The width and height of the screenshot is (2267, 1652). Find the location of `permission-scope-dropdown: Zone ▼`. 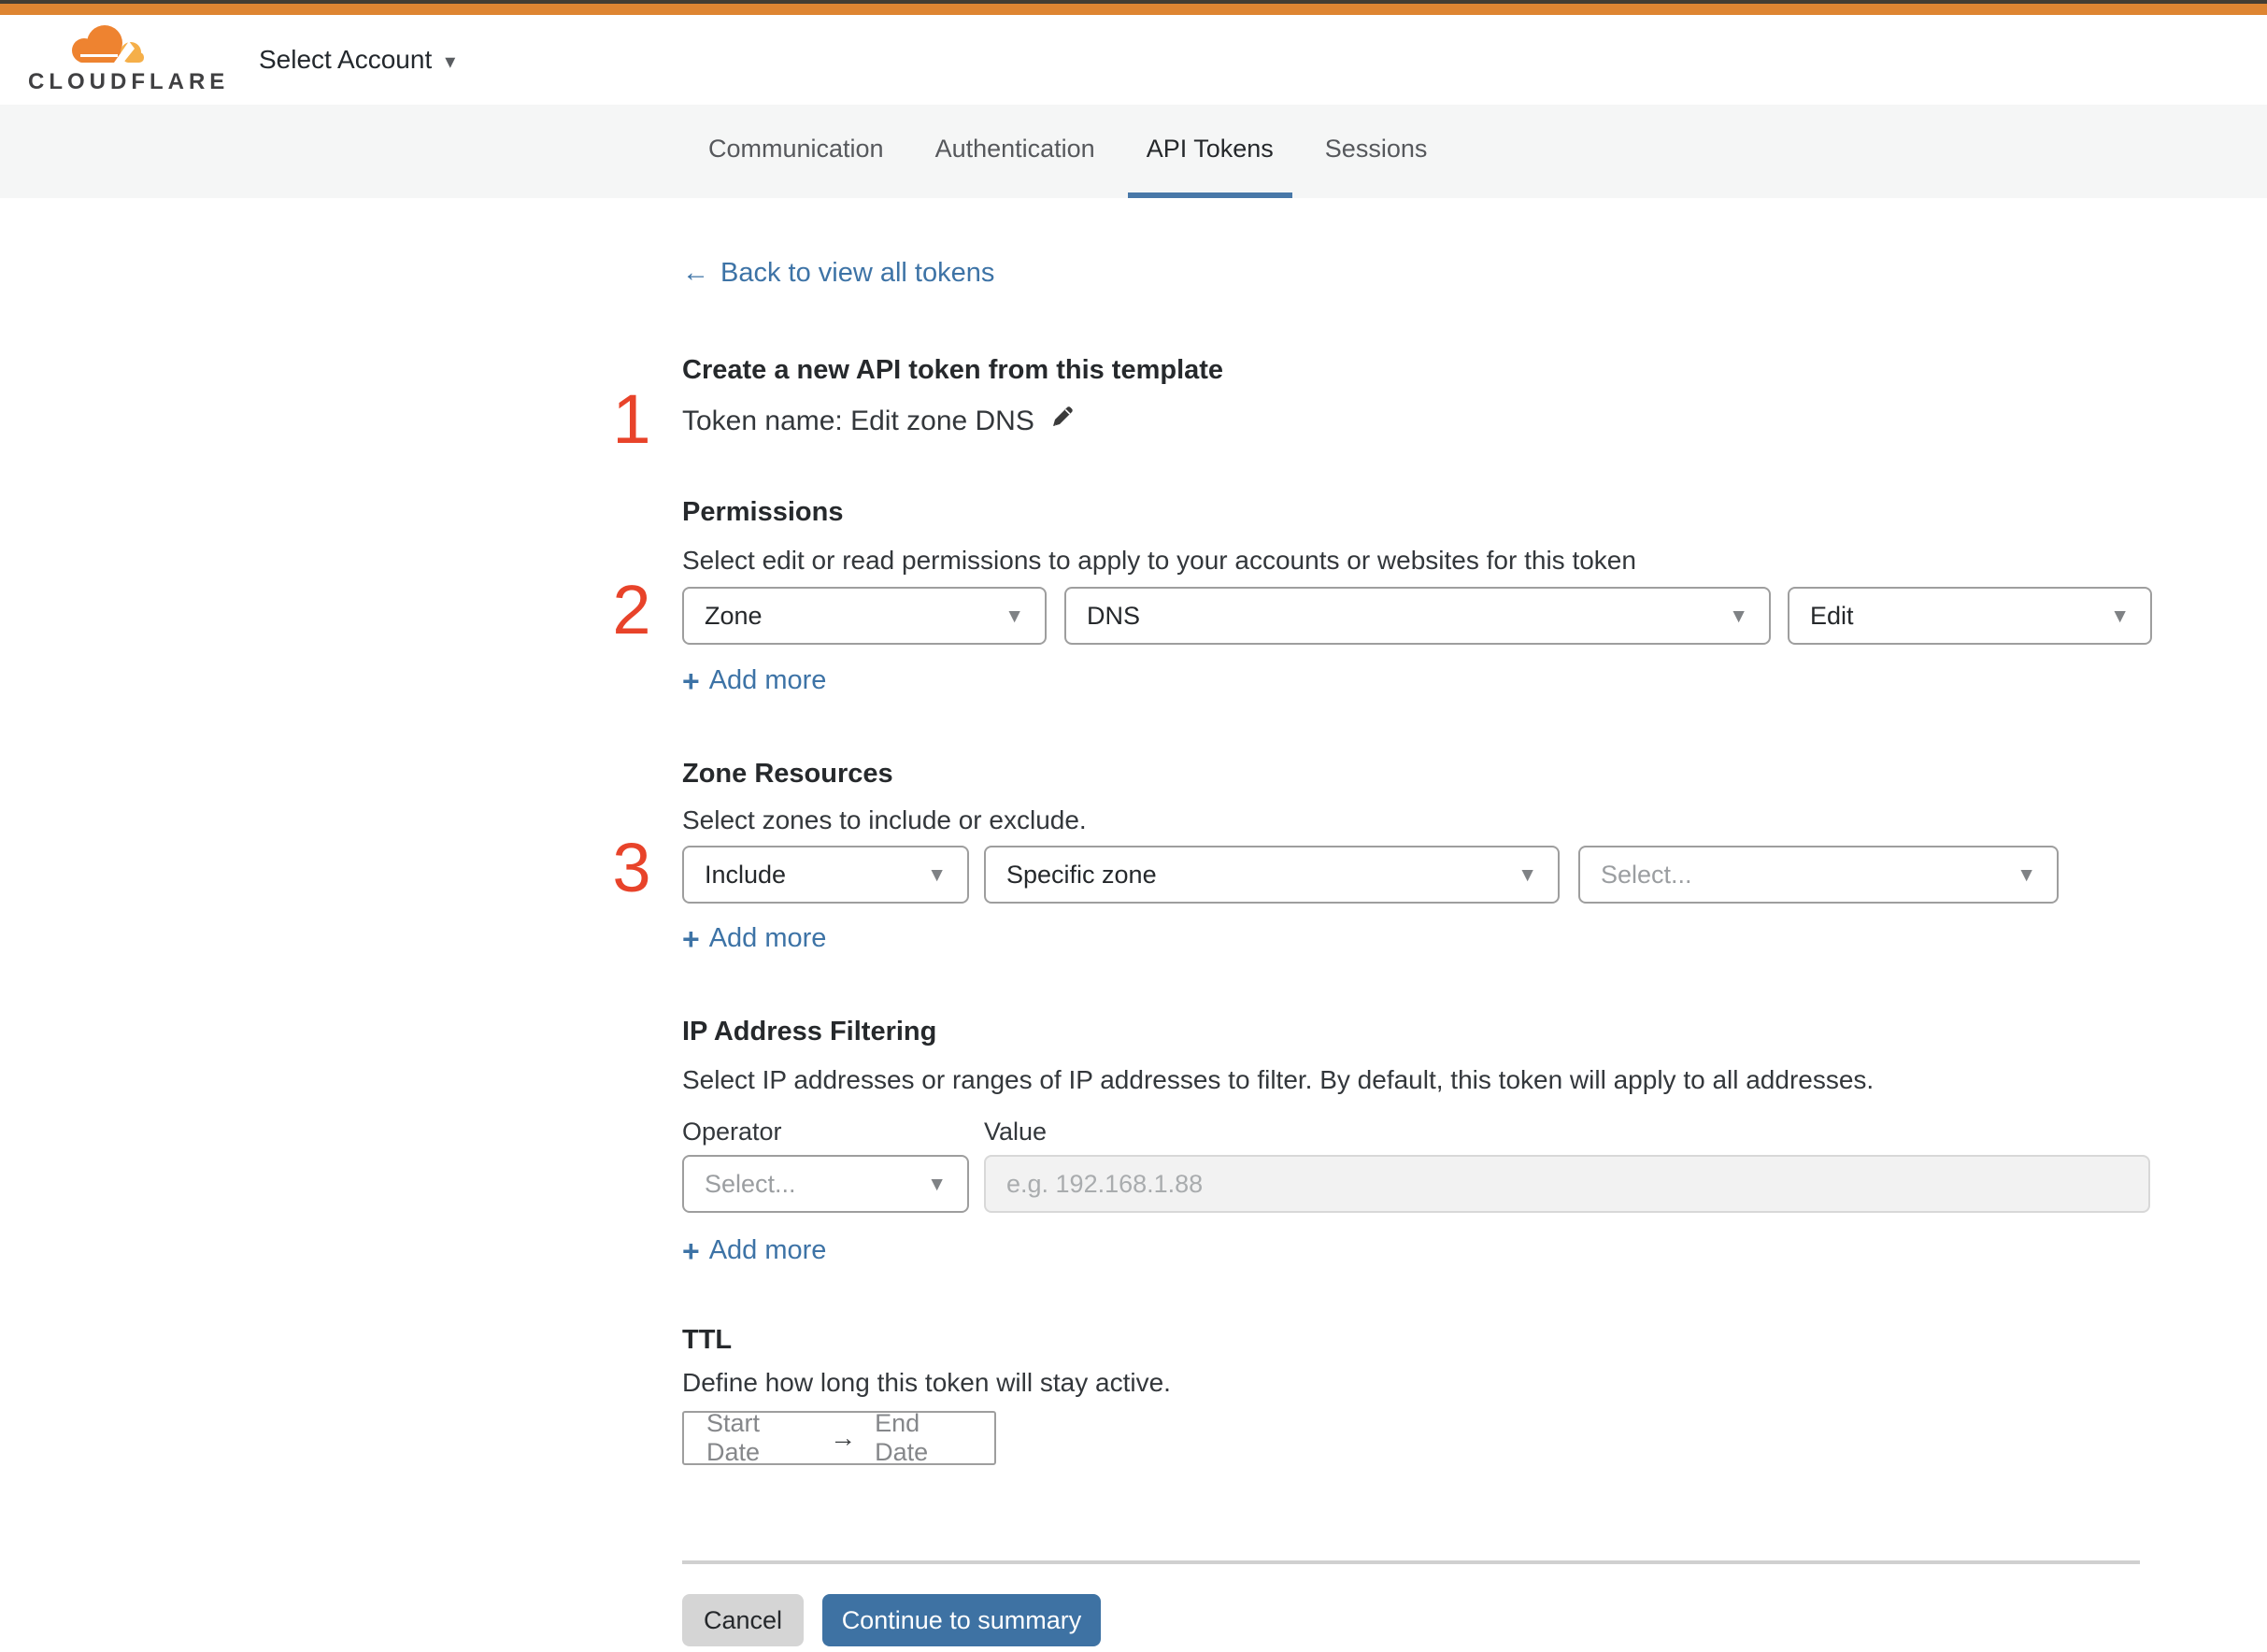

permission-scope-dropdown: Zone ▼ is located at coordinates (865, 616).